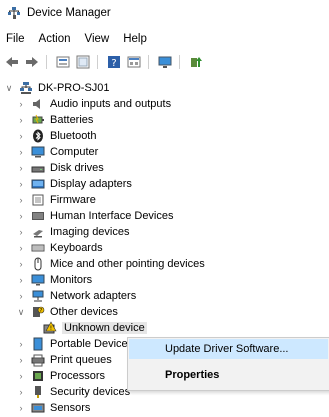  I want to click on unknown-device-icon: !, so click(50, 328).